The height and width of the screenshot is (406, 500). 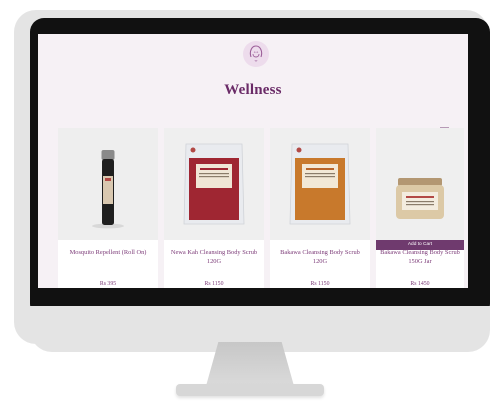 I want to click on product-name: Bakawa Cleansing Body Scrub 150G Jar, so click(x=420, y=257).